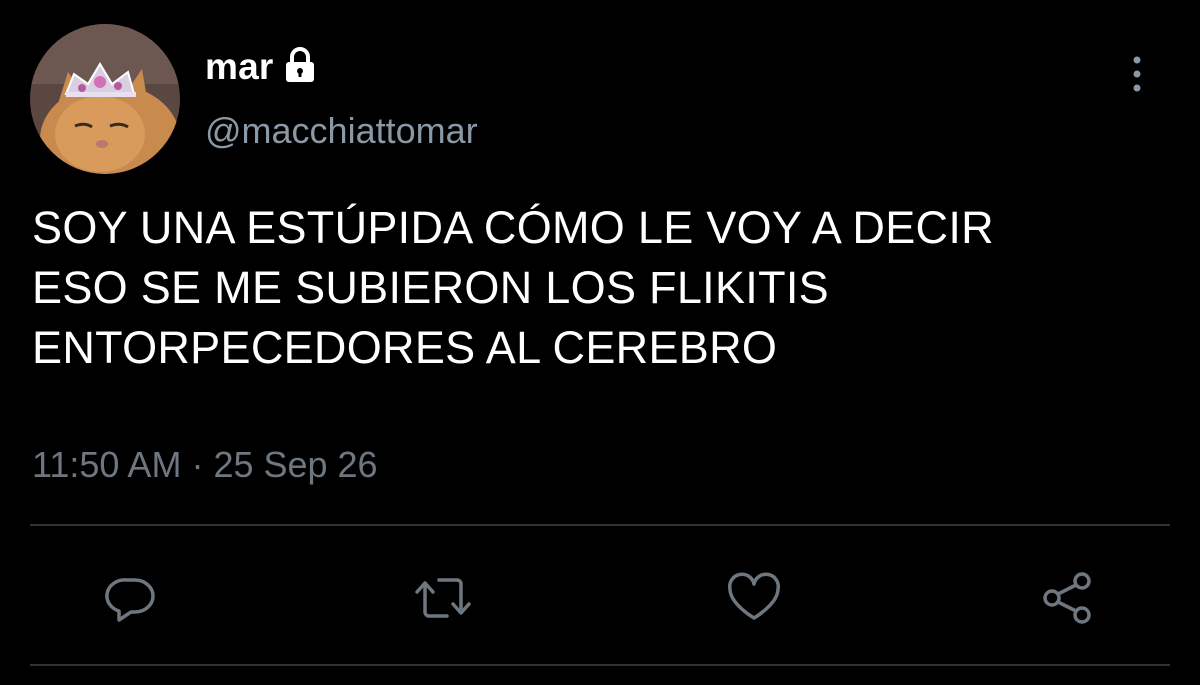 This screenshot has width=1200, height=685. I want to click on share-button, so click(1068, 598).